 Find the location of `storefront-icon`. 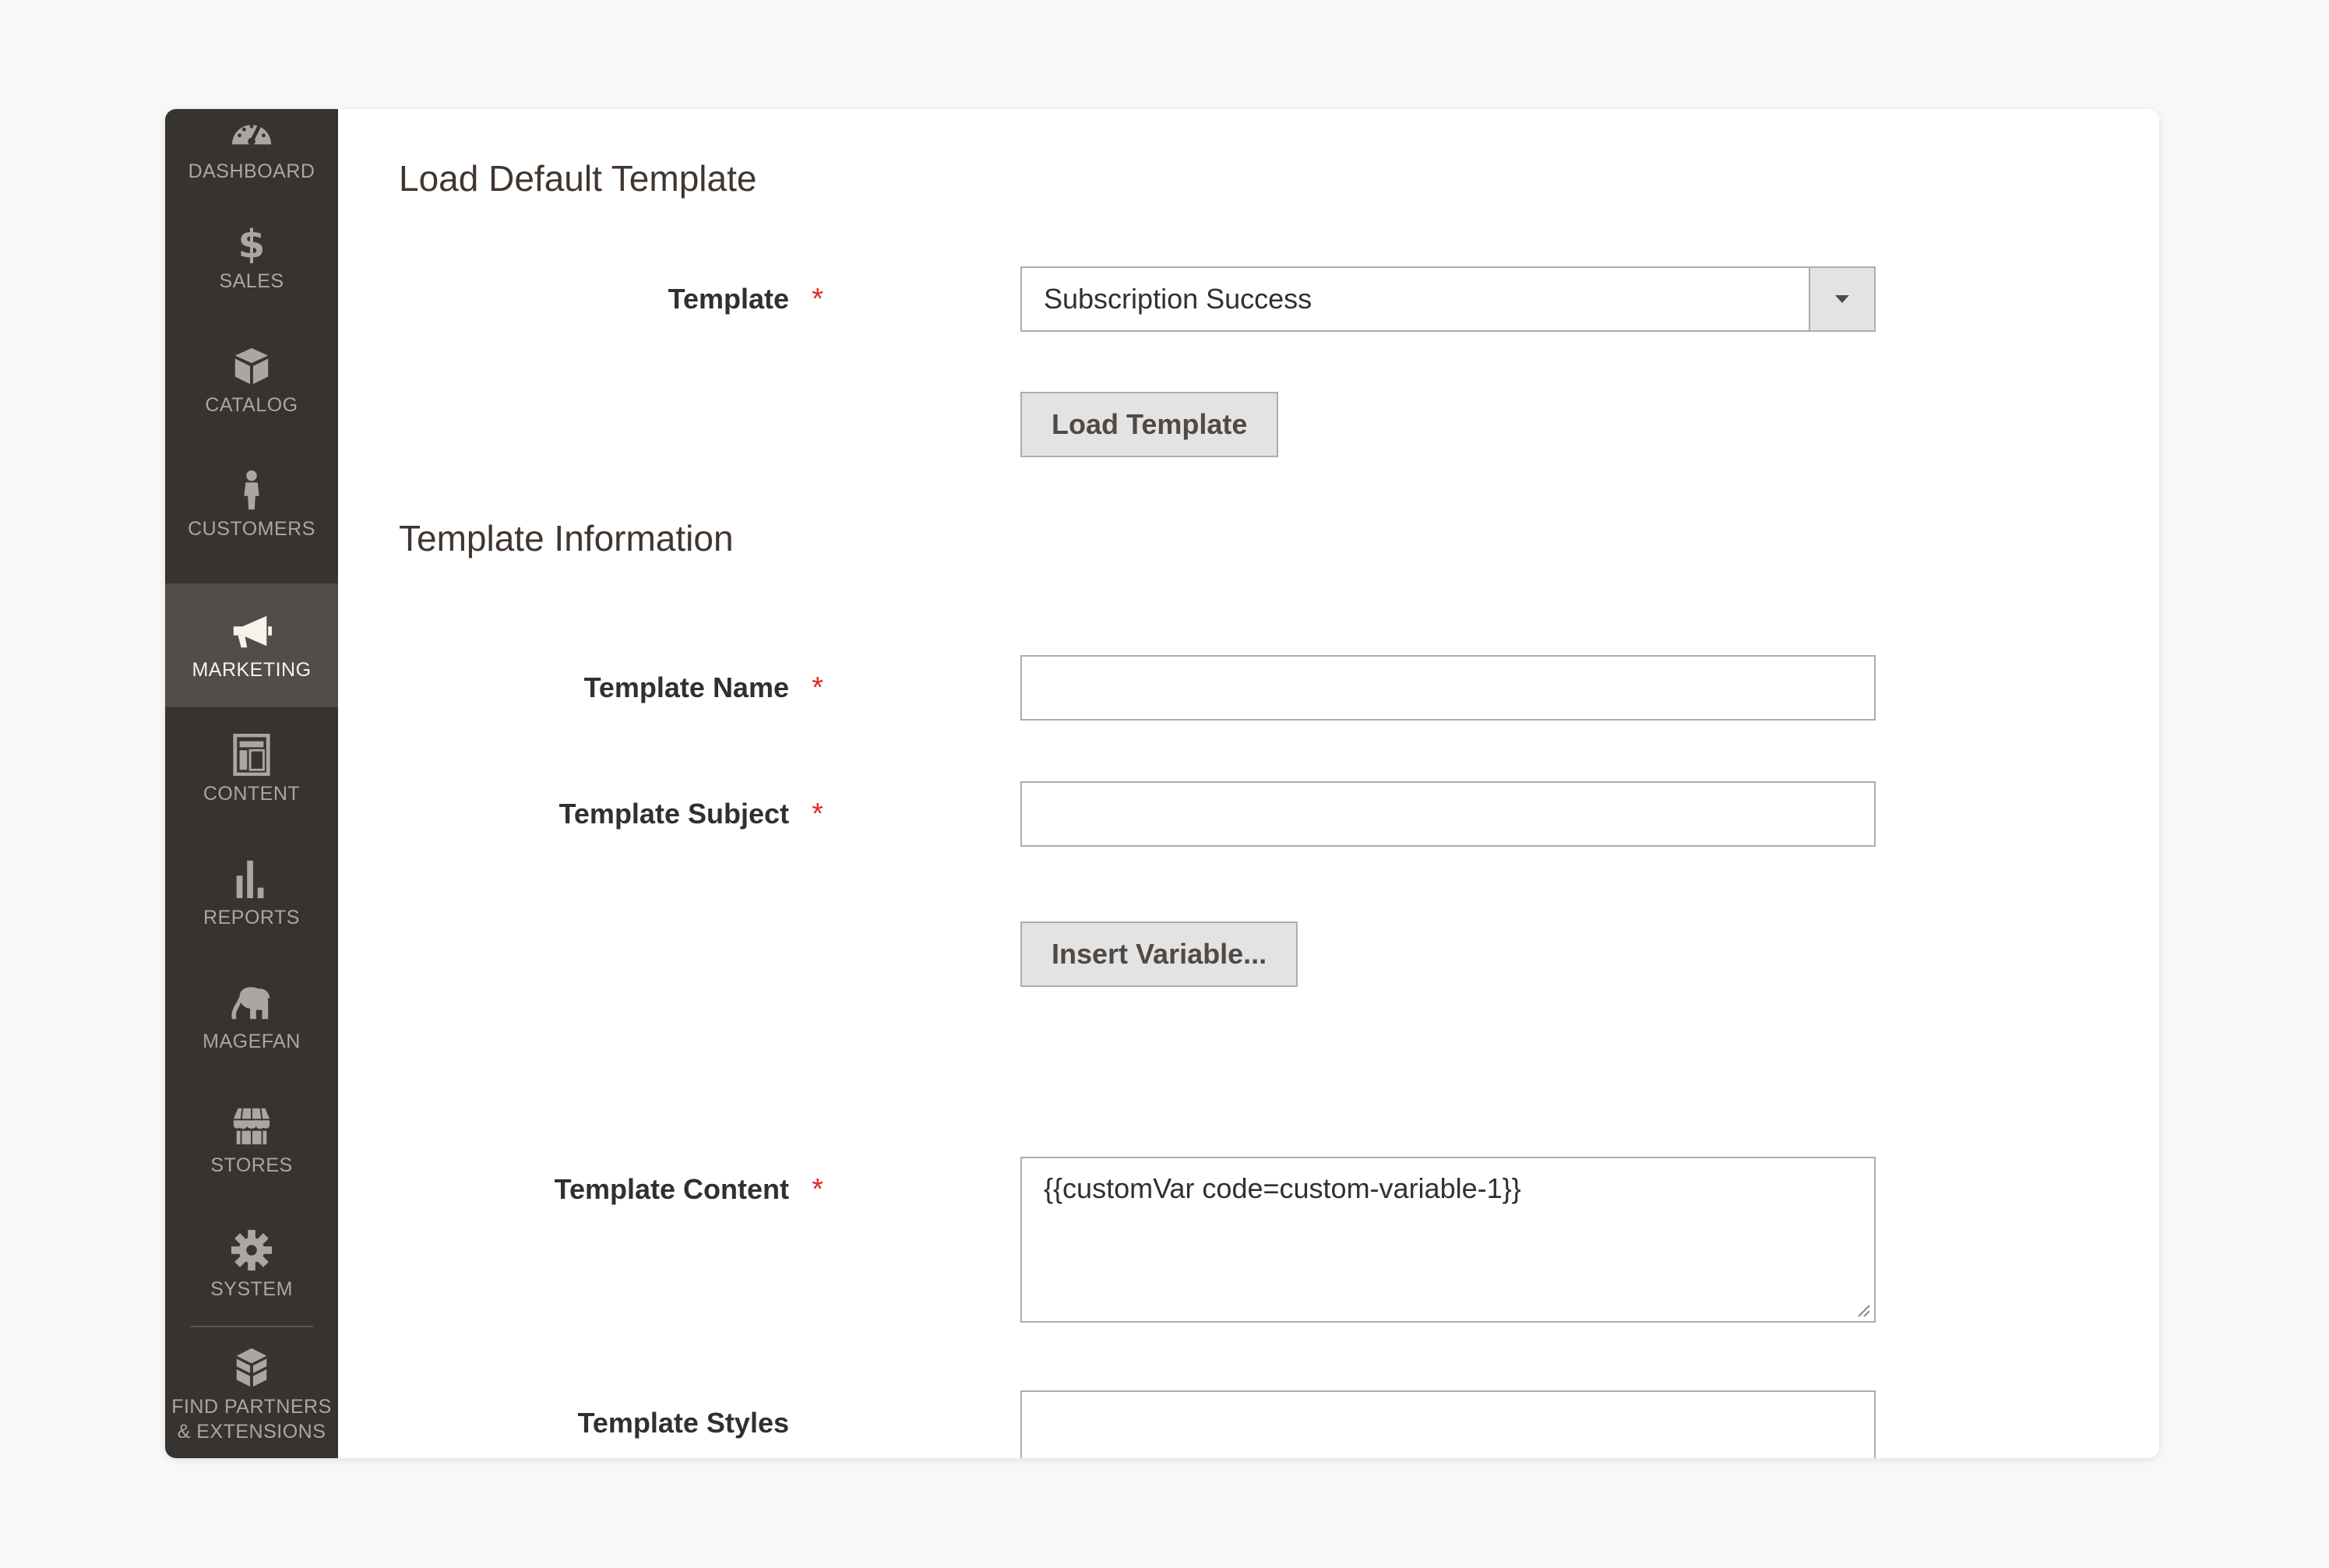

storefront-icon is located at coordinates (251, 1126).